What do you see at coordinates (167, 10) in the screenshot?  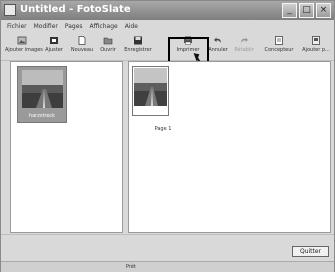 I see `title-bar: Untitled - FotoSlate _ □ ×` at bounding box center [167, 10].